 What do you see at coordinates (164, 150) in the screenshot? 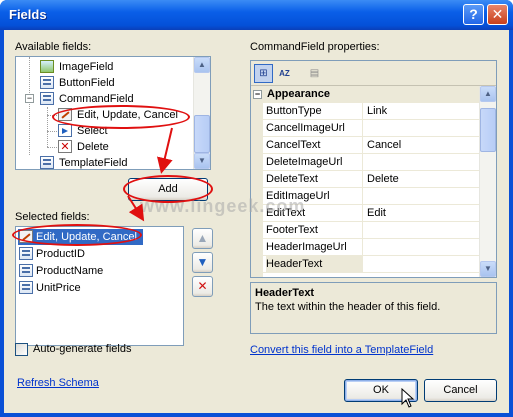
I see `annotation-arrow-to-add` at bounding box center [164, 150].